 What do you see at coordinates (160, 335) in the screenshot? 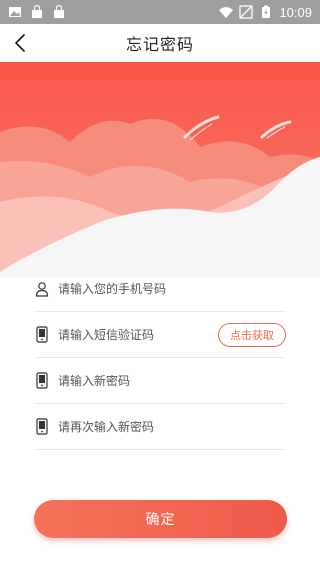
I see `sms-code-row: 点击获取` at bounding box center [160, 335].